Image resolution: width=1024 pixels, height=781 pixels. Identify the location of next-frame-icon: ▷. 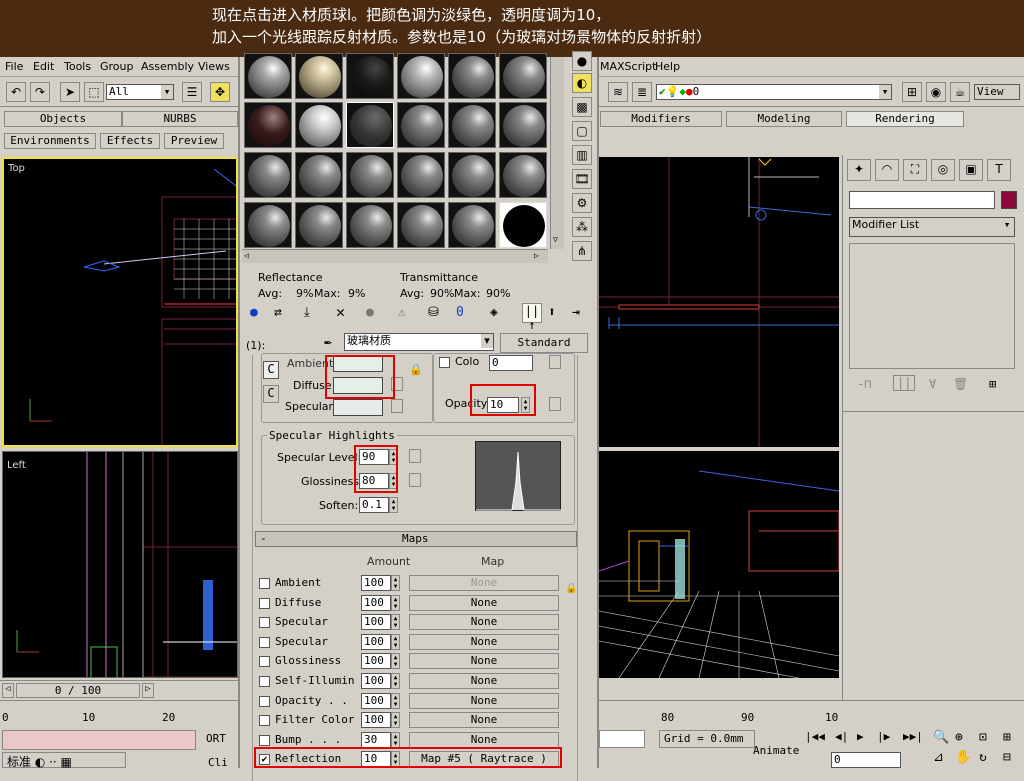
(148, 690).